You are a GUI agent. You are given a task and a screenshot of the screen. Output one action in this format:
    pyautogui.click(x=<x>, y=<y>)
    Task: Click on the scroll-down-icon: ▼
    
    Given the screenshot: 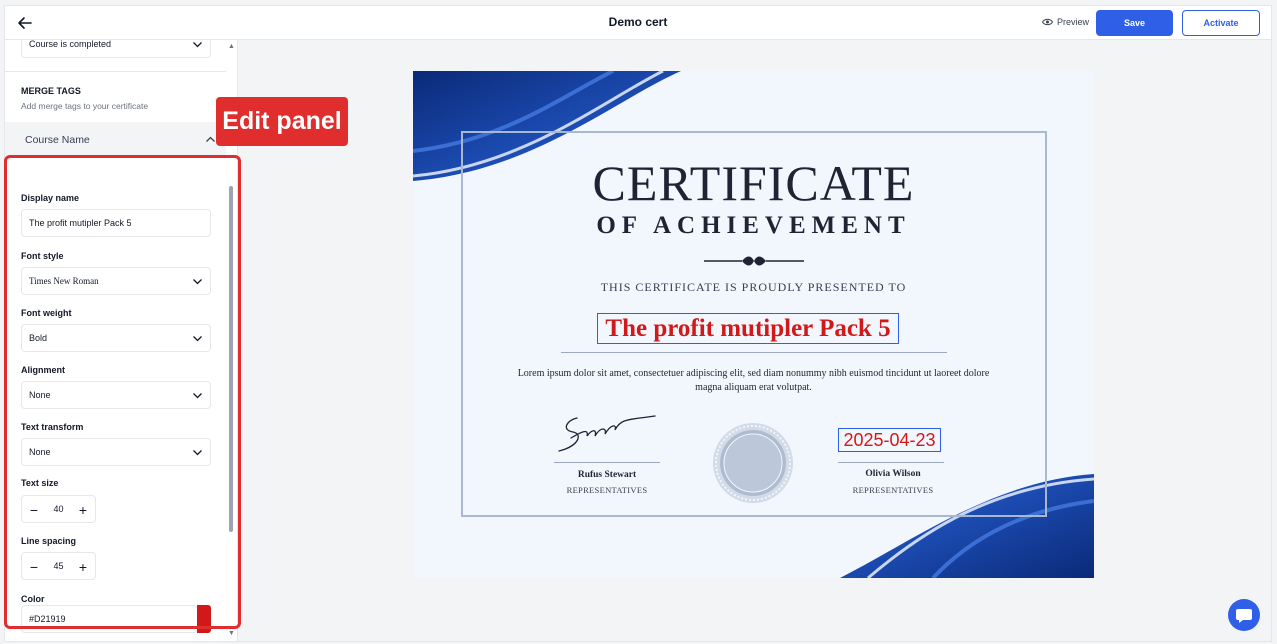 What is the action you would take?
    pyautogui.click(x=231, y=633)
    